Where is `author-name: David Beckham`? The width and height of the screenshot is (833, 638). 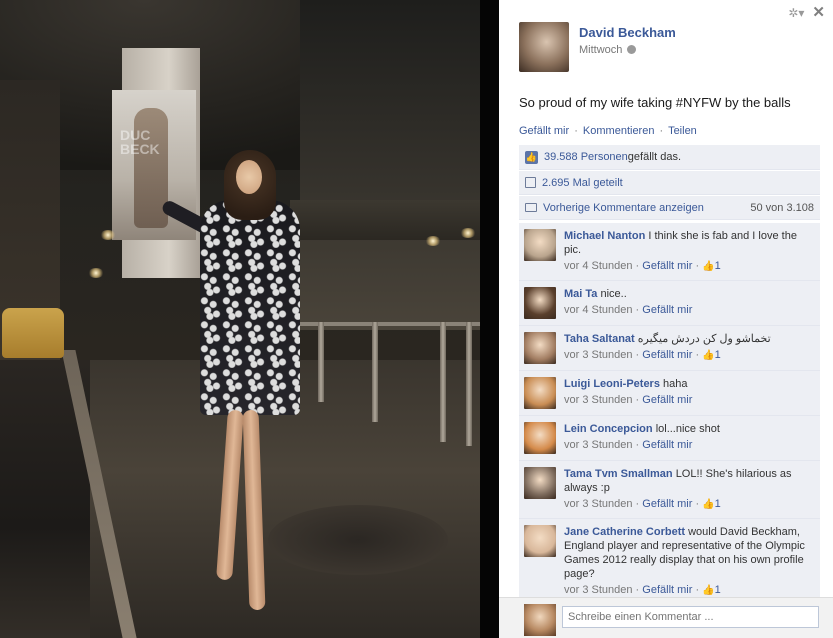 author-name: David Beckham is located at coordinates (627, 32).